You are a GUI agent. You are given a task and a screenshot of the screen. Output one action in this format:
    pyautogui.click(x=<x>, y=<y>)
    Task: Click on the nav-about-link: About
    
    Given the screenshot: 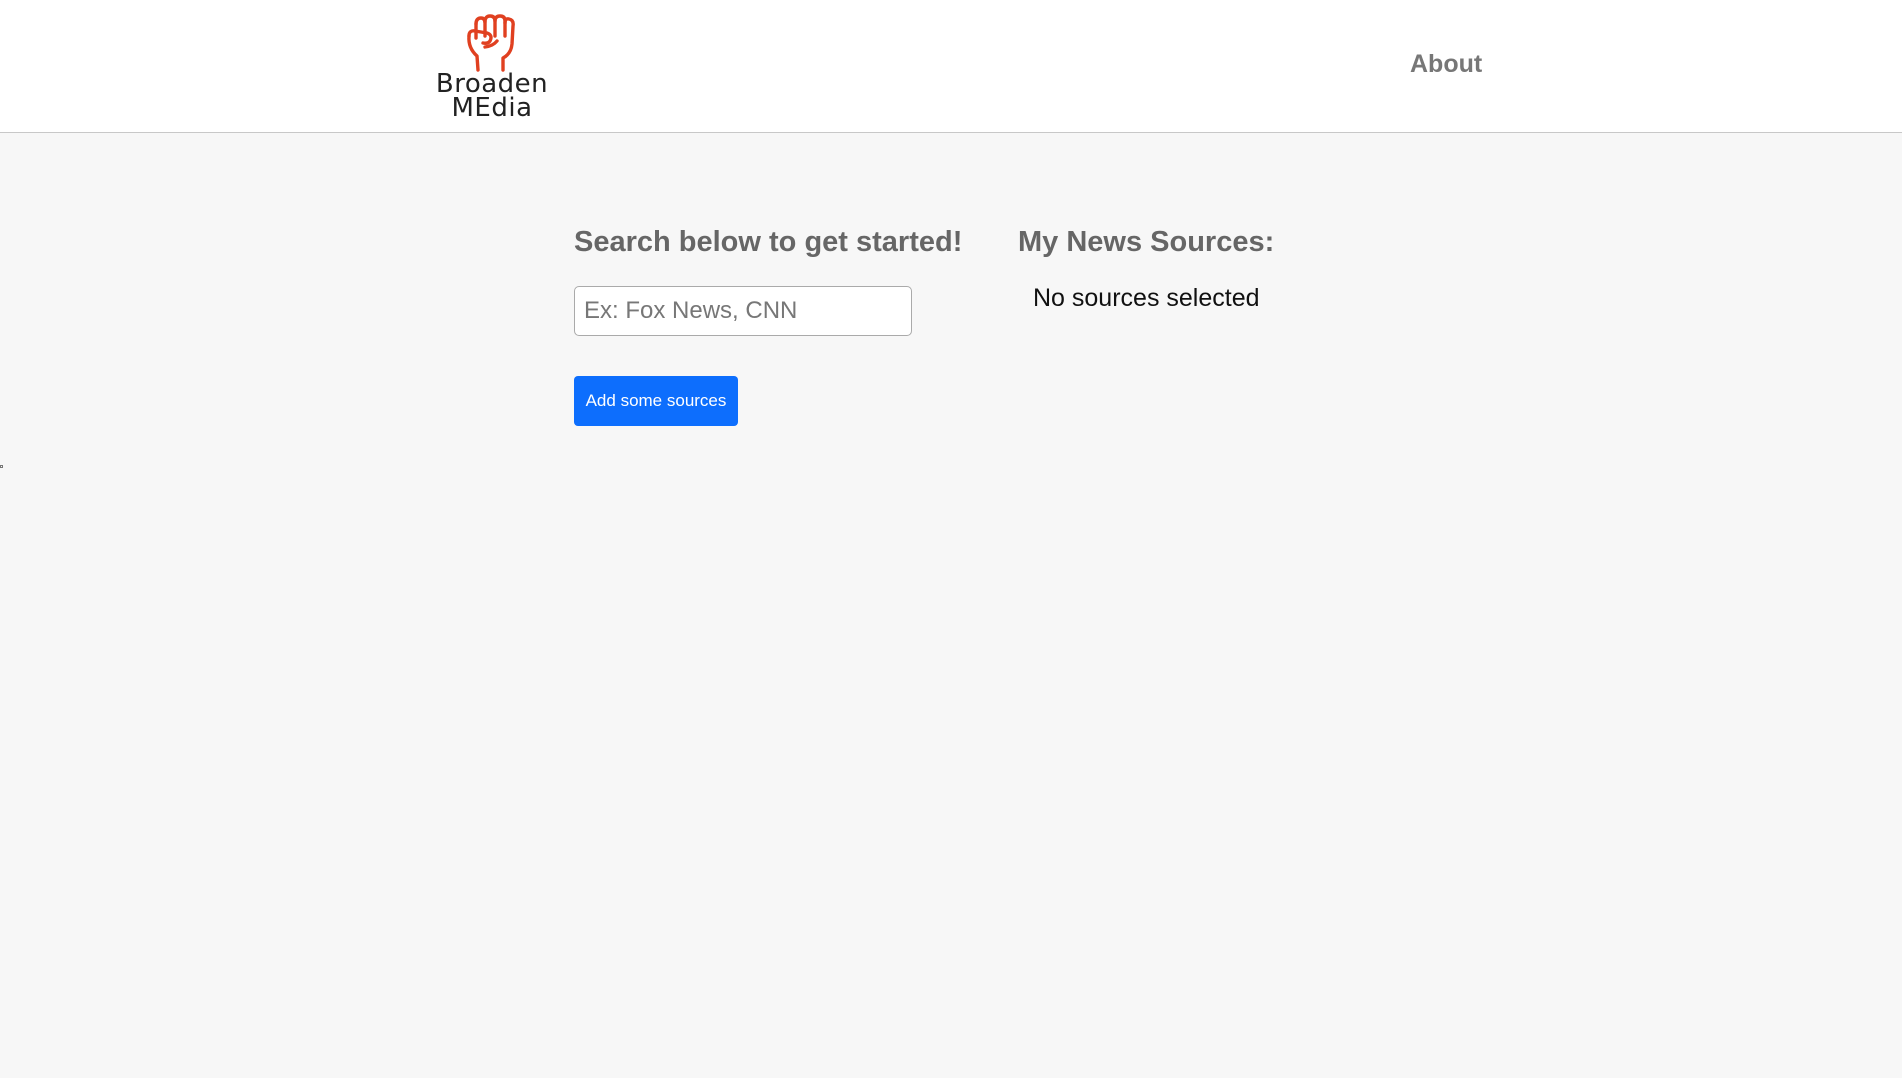 What is the action you would take?
    pyautogui.click(x=1446, y=64)
    